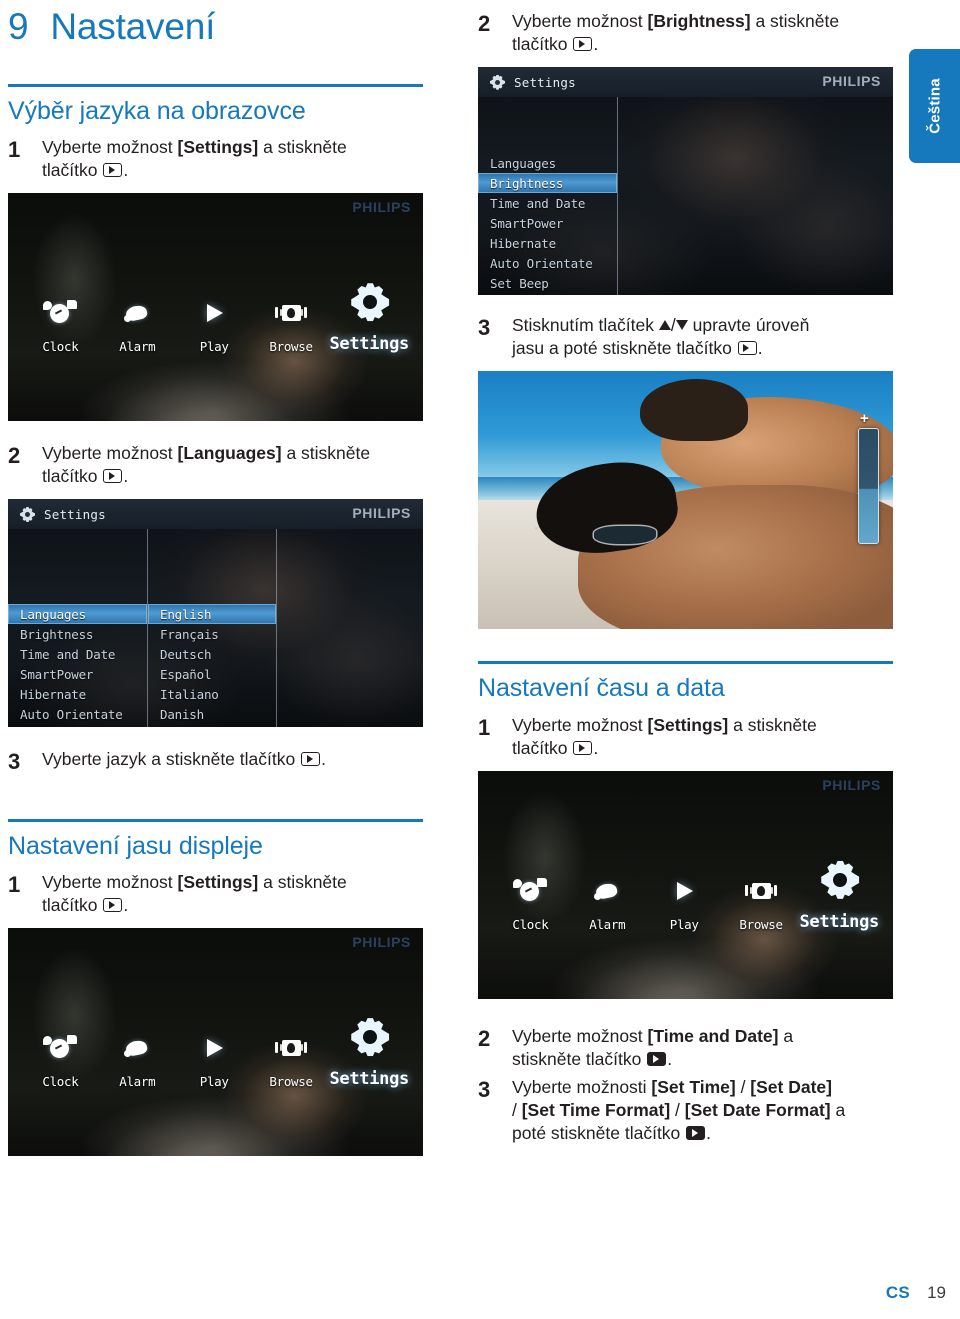  What do you see at coordinates (212, 614) in the screenshot?
I see `language-item-english: English` at bounding box center [212, 614].